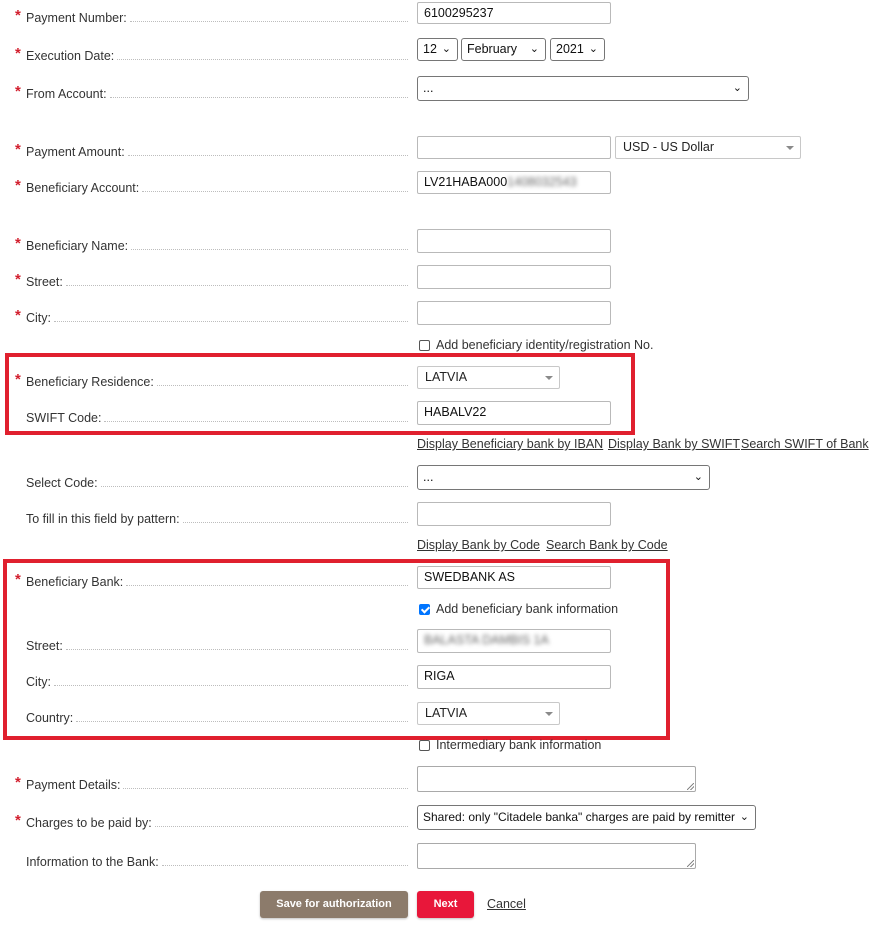 The width and height of the screenshot is (895, 929). What do you see at coordinates (527, 609) in the screenshot?
I see `add-bank-info-label: Add beneficiary bank information` at bounding box center [527, 609].